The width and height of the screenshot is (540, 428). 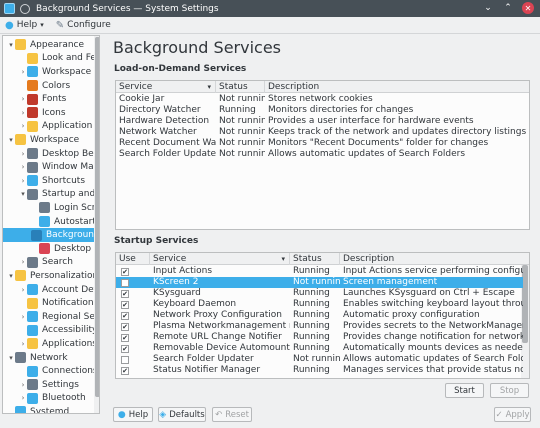 I want to click on sidebar-scrollbar-thumb, so click(x=97, y=217).